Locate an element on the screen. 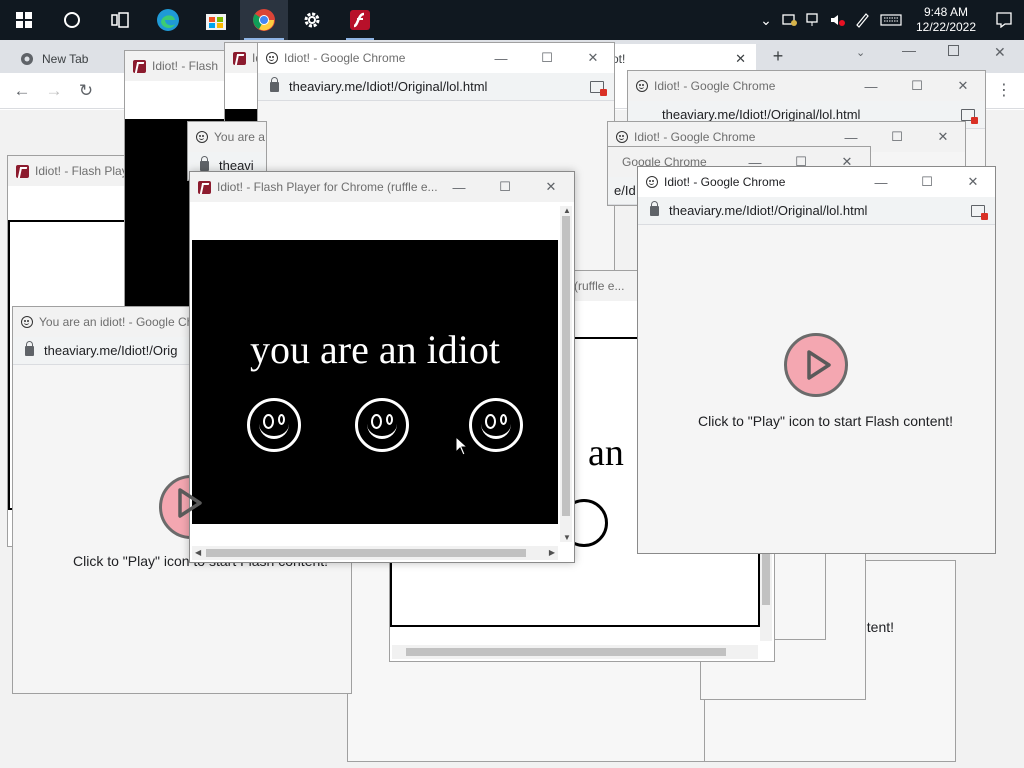  play-icon-left is located at coordinates (190, 503).